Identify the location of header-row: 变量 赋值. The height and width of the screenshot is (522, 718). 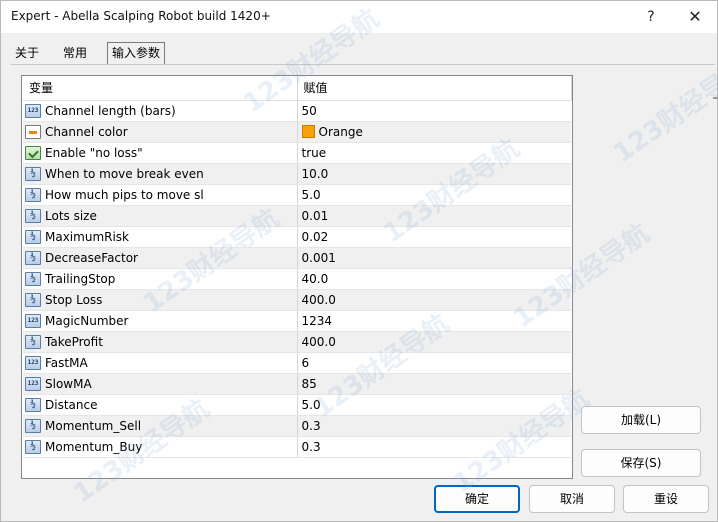
(297, 88).